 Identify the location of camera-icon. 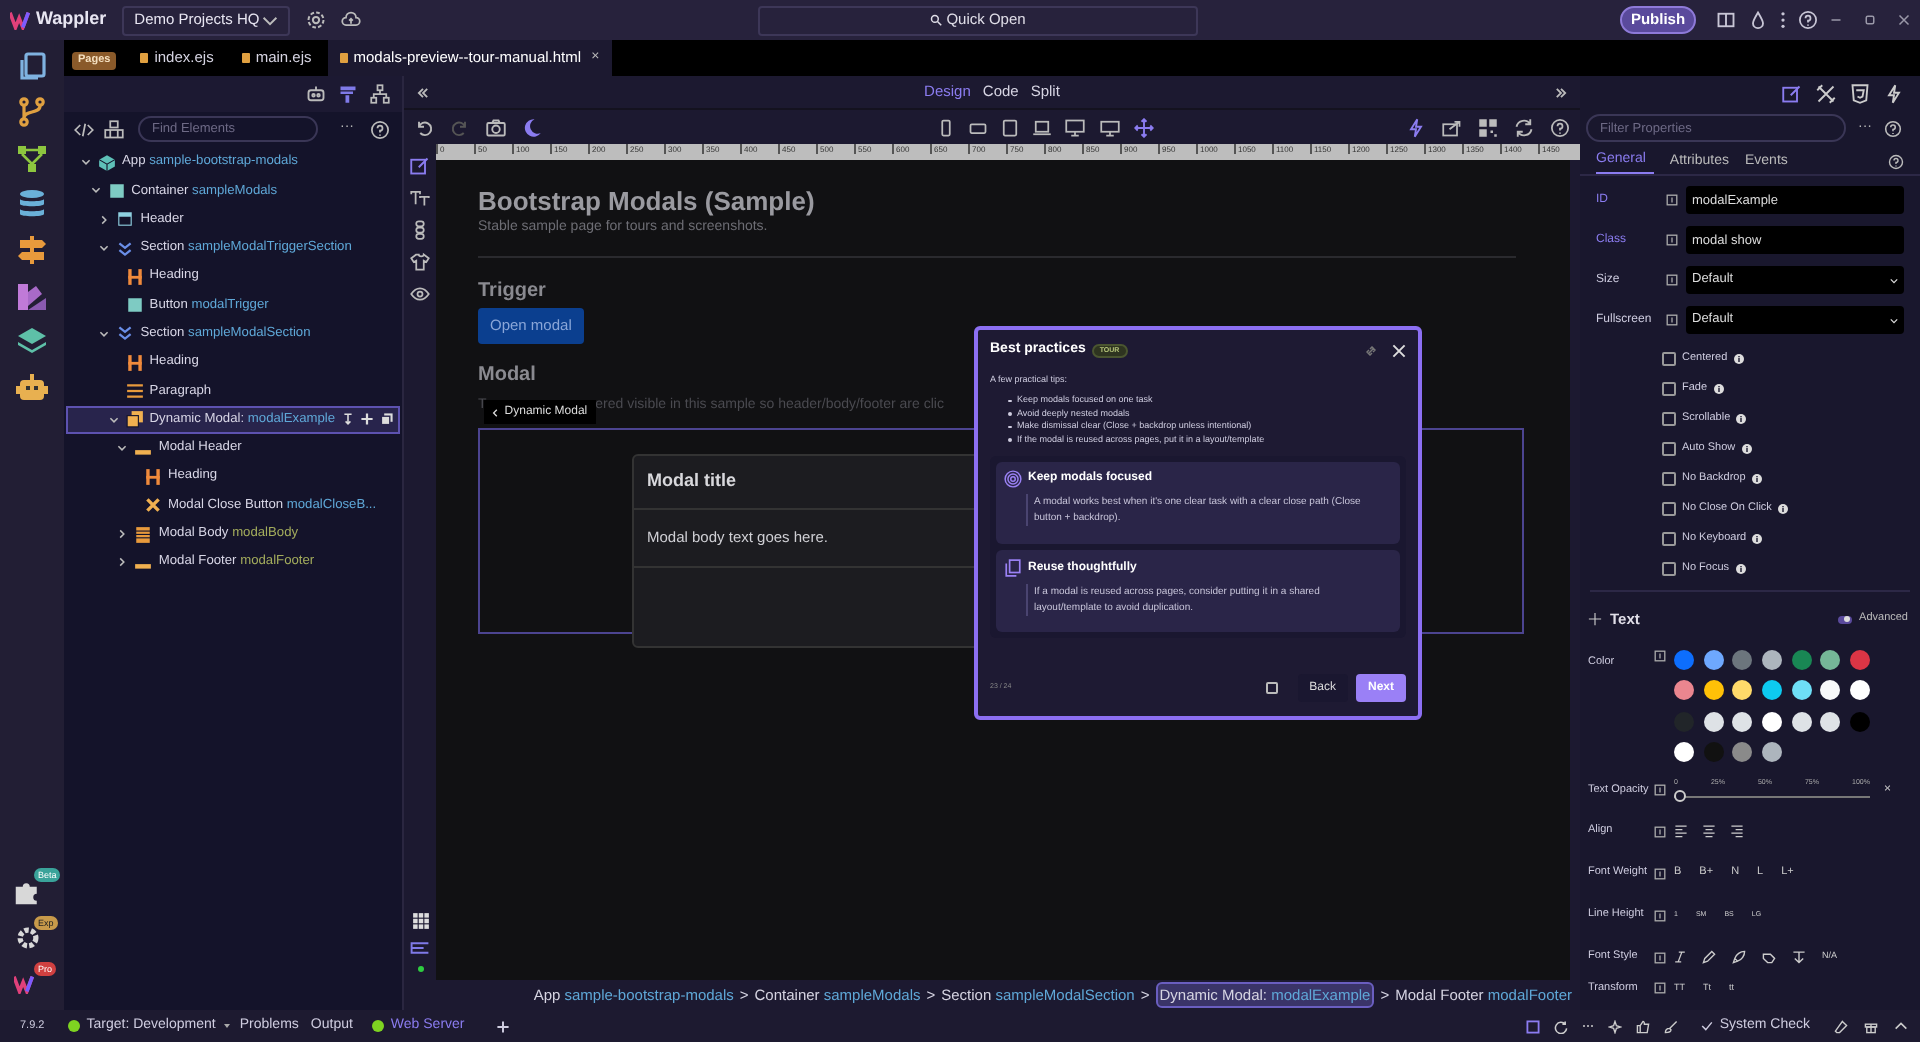
(496, 127).